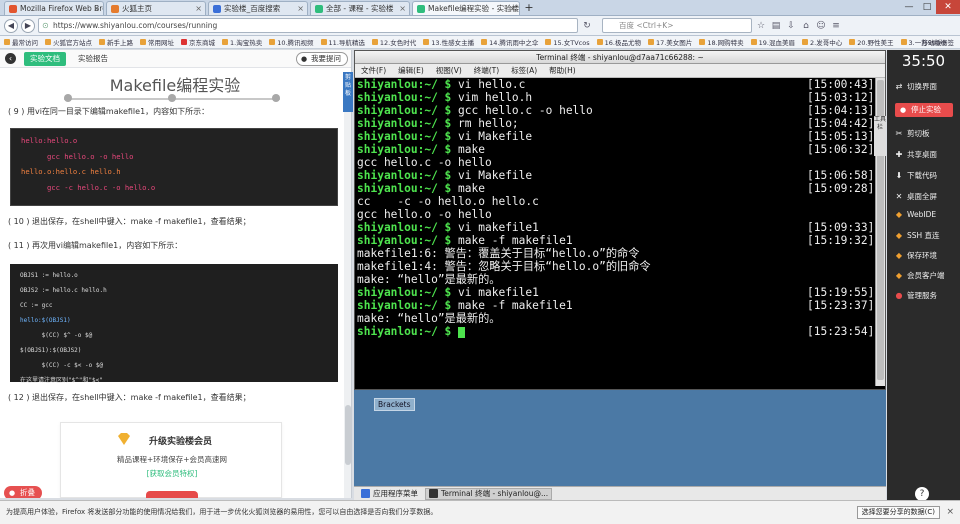 The width and height of the screenshot is (960, 524). What do you see at coordinates (217, 8) in the screenshot?
I see `baidu-icon` at bounding box center [217, 8].